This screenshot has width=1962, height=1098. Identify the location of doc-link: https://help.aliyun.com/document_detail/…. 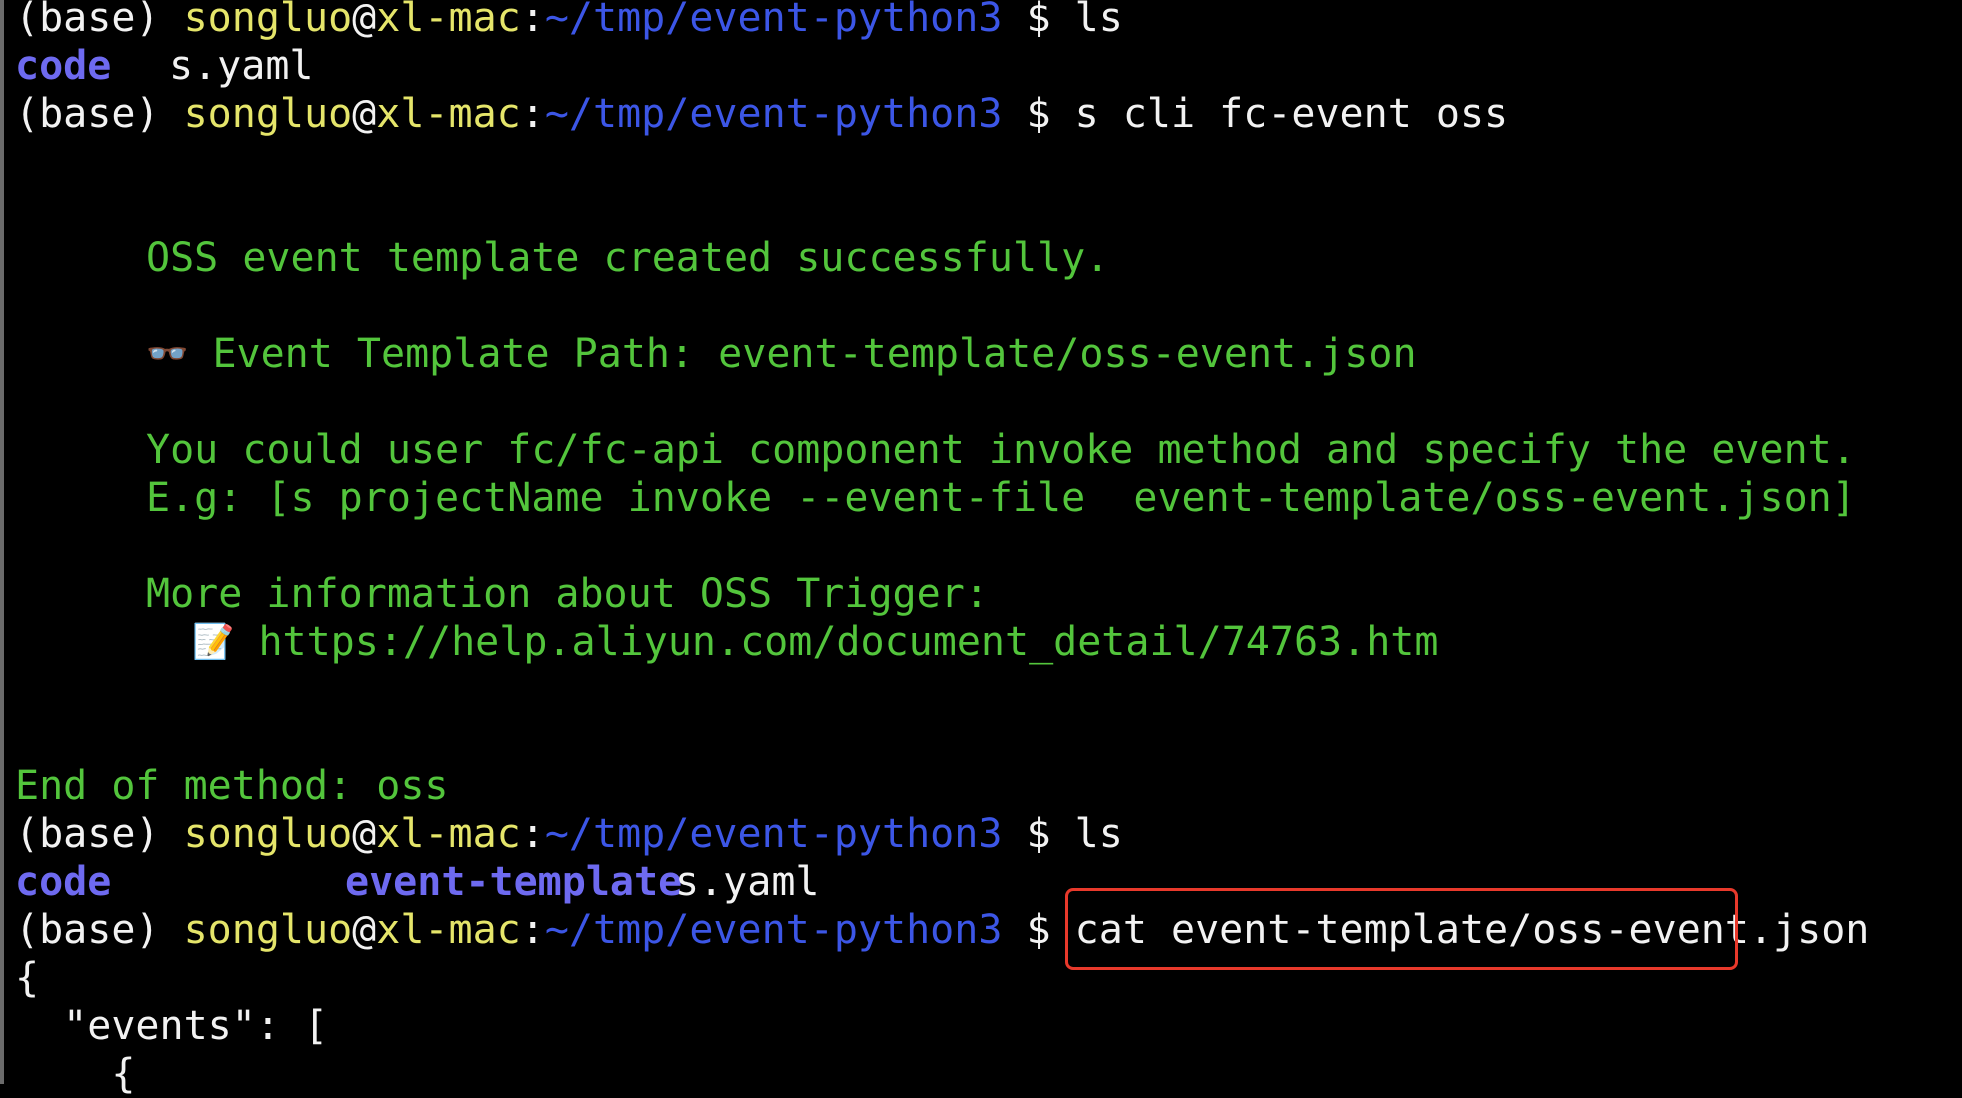
(848, 642).